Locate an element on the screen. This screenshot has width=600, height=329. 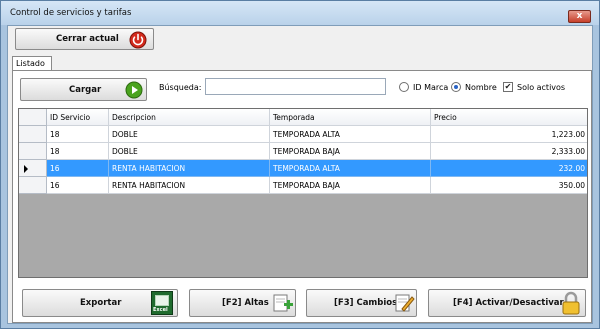
title-bar: Control de servicios y tarifas x is located at coordinates (300, 13).